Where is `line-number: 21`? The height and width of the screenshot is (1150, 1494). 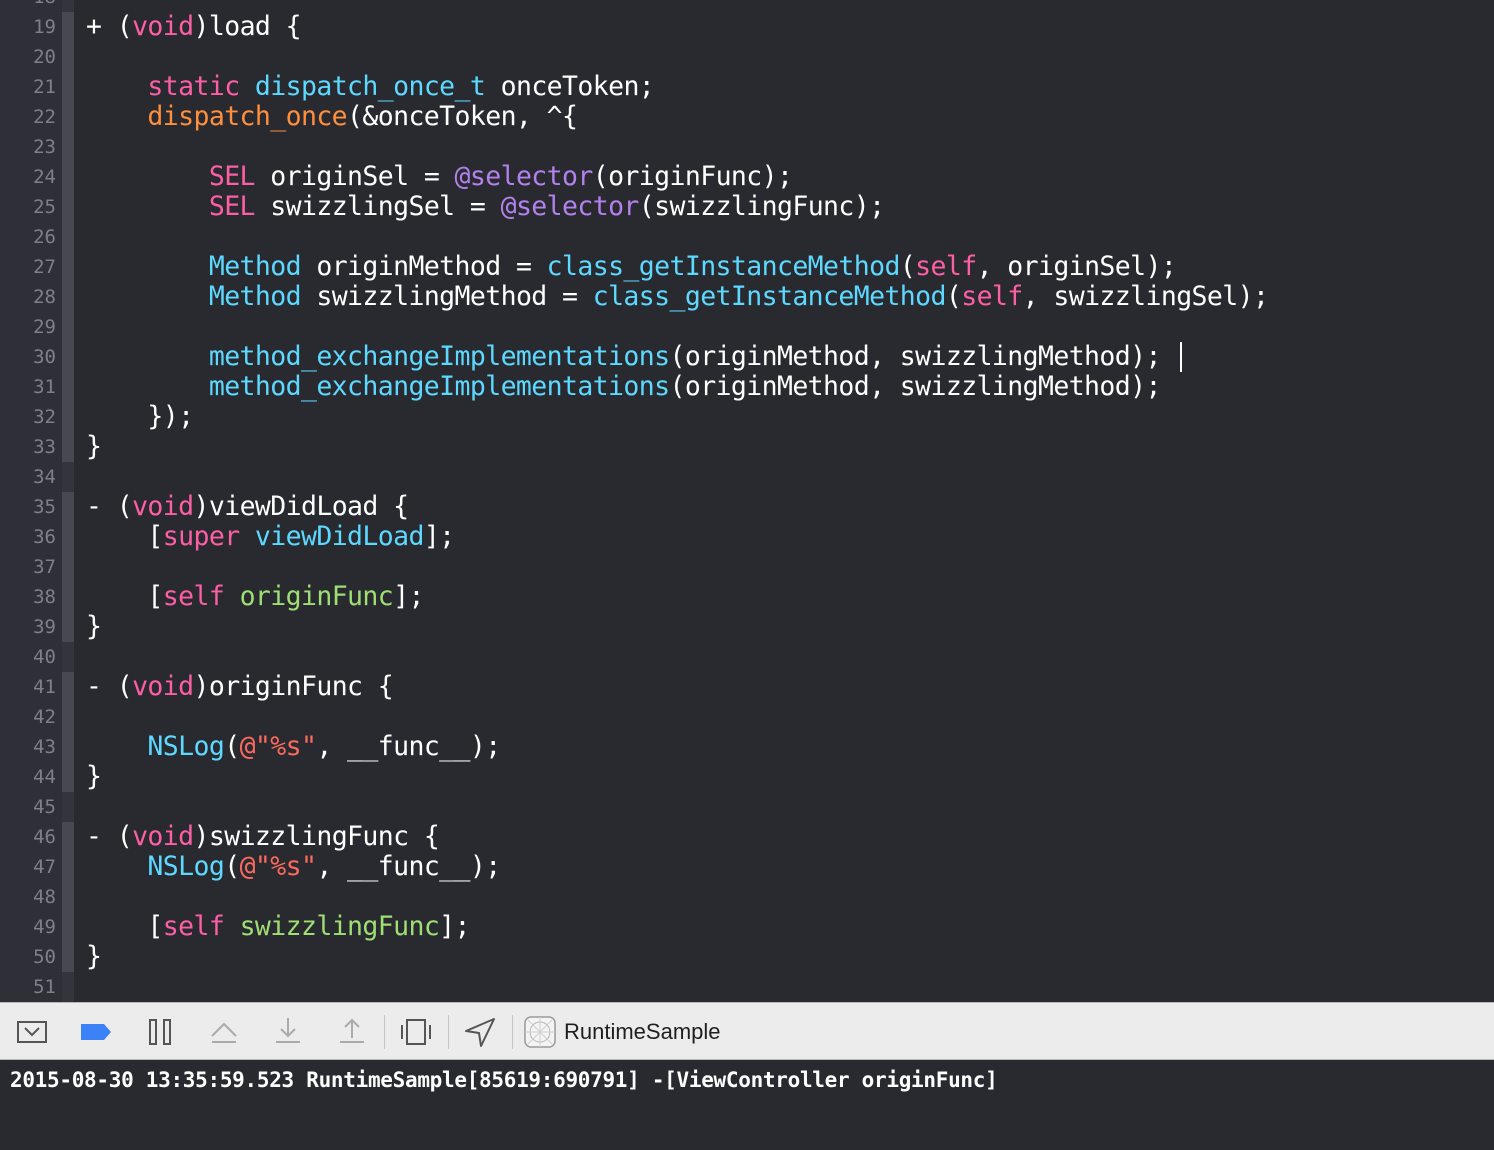 line-number: 21 is located at coordinates (28, 87).